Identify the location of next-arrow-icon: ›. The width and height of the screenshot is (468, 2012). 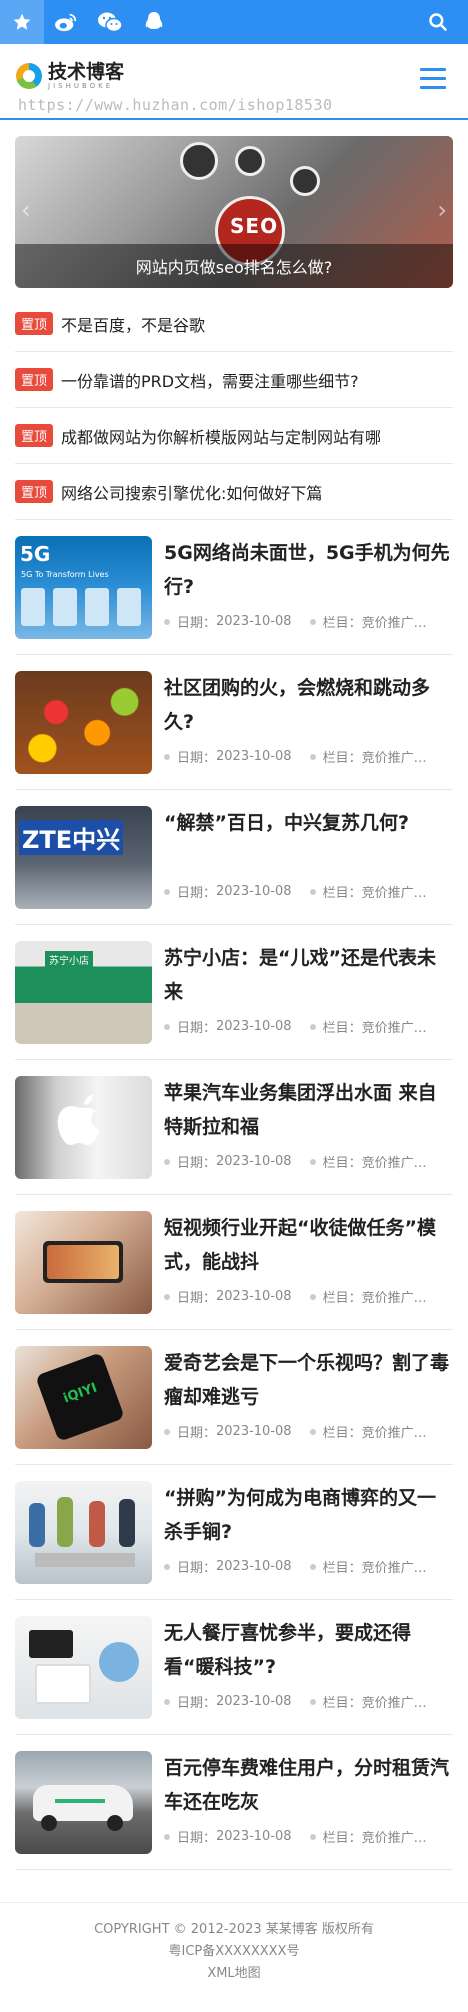
(442, 210).